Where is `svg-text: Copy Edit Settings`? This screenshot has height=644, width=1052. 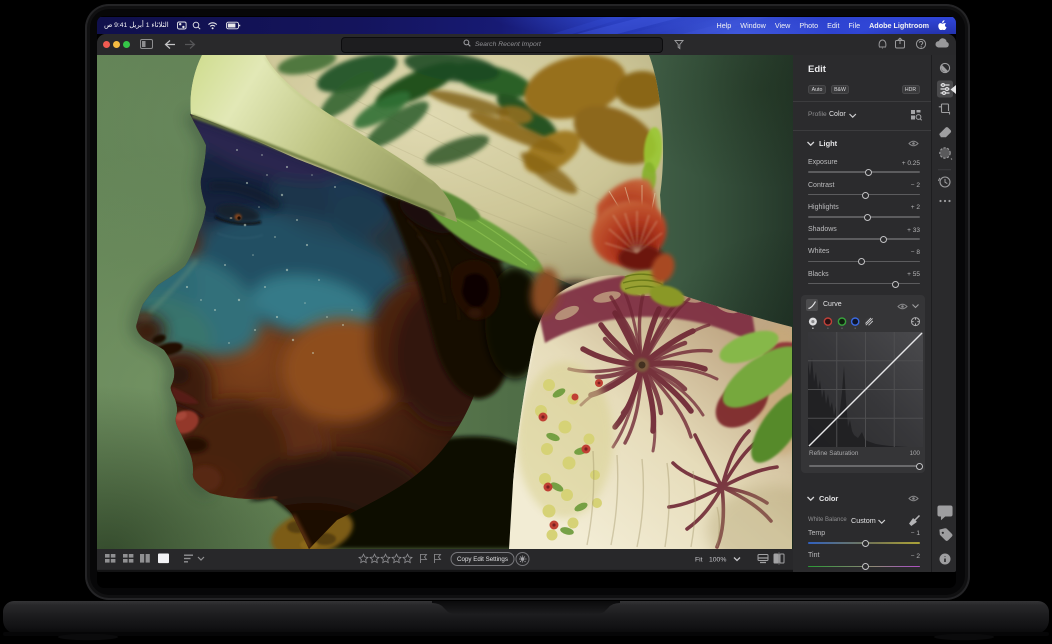
svg-text: Copy Edit Settings is located at coordinates (482, 559).